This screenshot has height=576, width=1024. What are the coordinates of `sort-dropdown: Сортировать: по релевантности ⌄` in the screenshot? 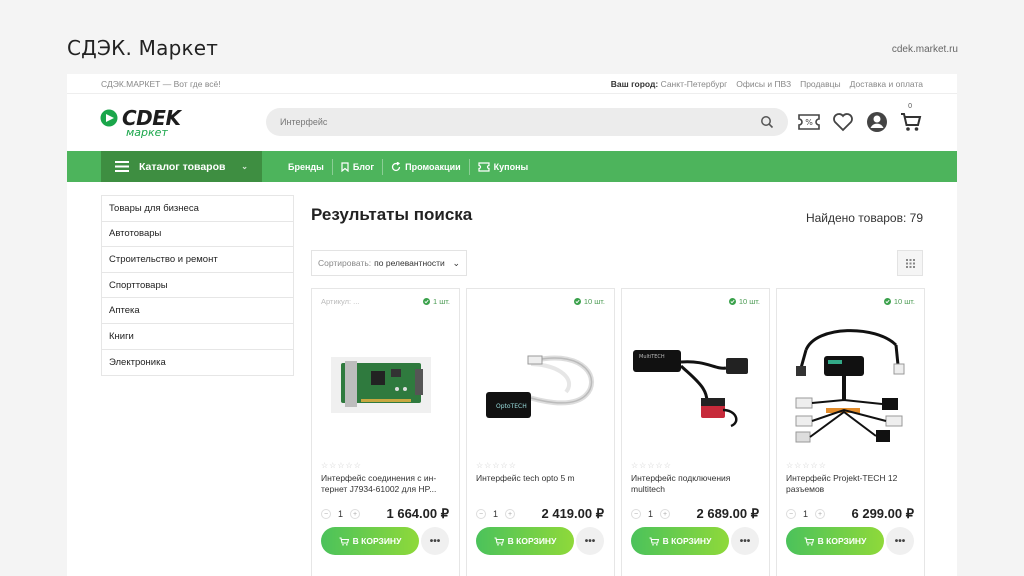 It's located at (389, 263).